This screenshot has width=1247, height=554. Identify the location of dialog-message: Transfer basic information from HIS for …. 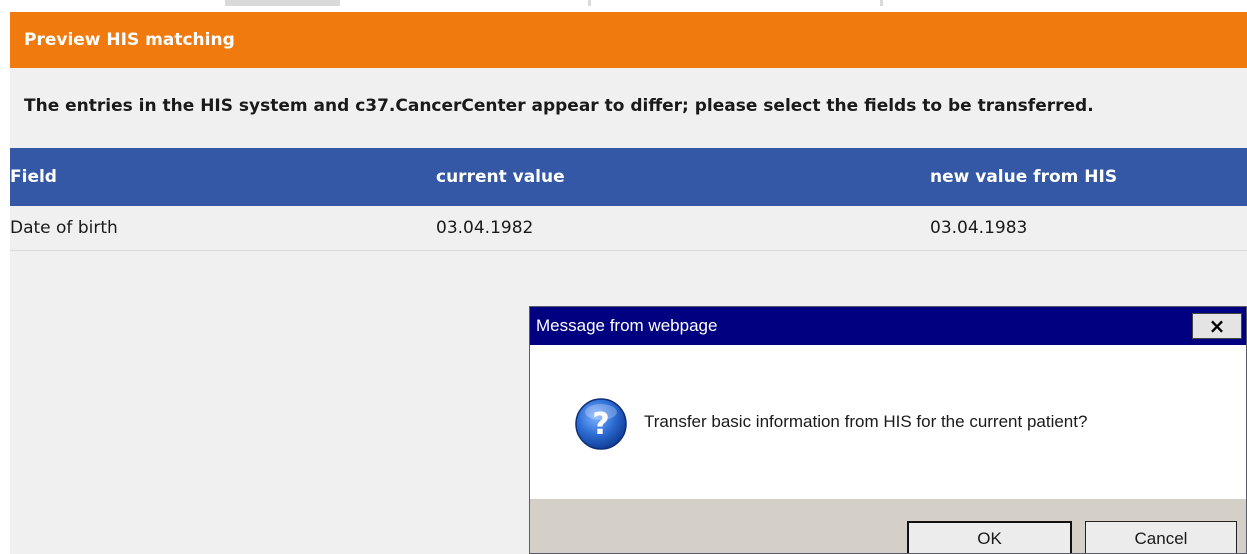
(866, 421).